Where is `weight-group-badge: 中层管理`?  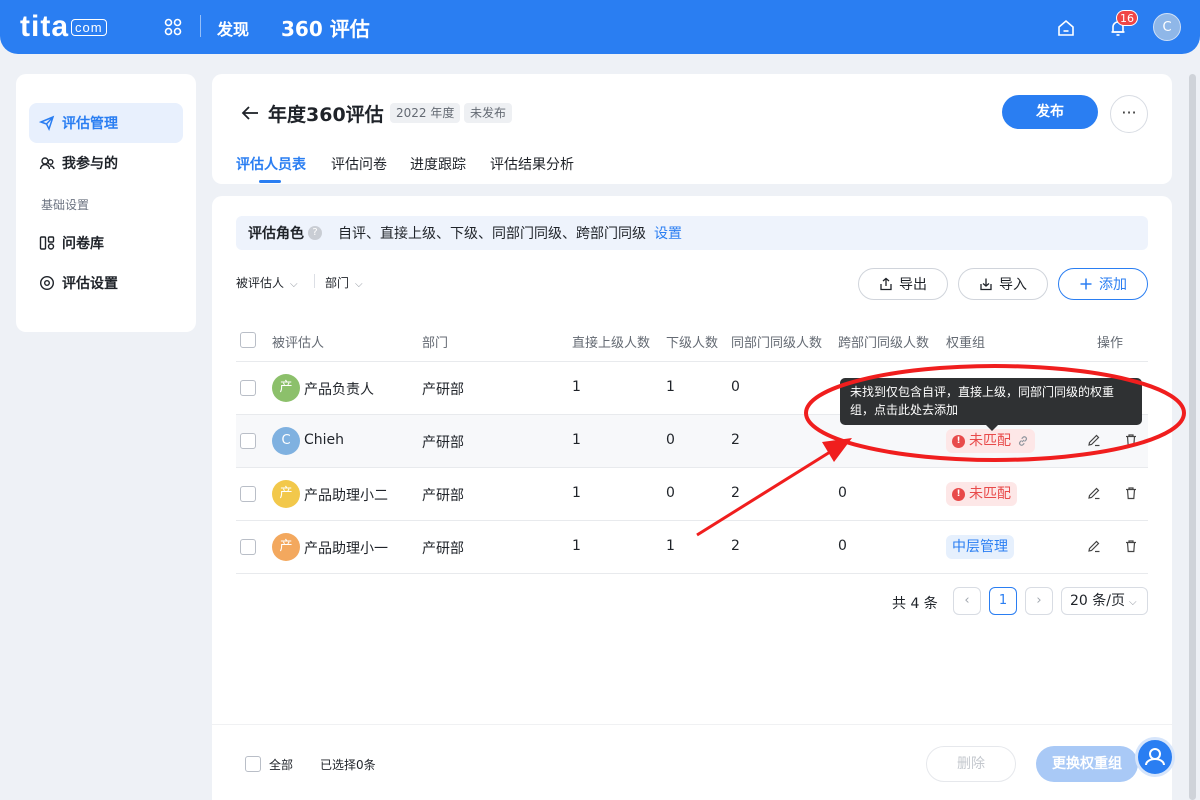
weight-group-badge: 中层管理 is located at coordinates (980, 547).